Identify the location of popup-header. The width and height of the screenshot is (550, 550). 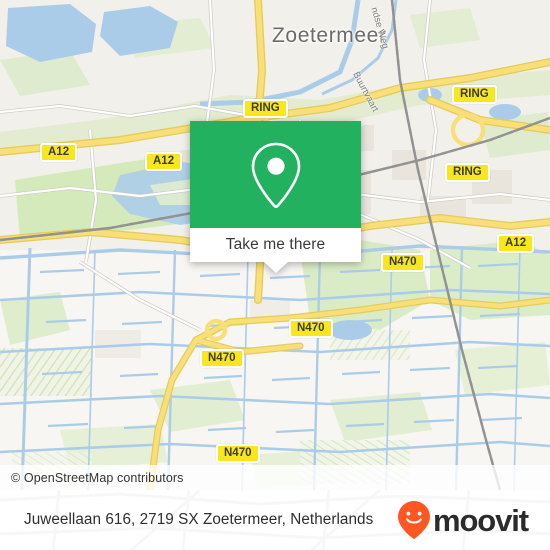
(275, 174).